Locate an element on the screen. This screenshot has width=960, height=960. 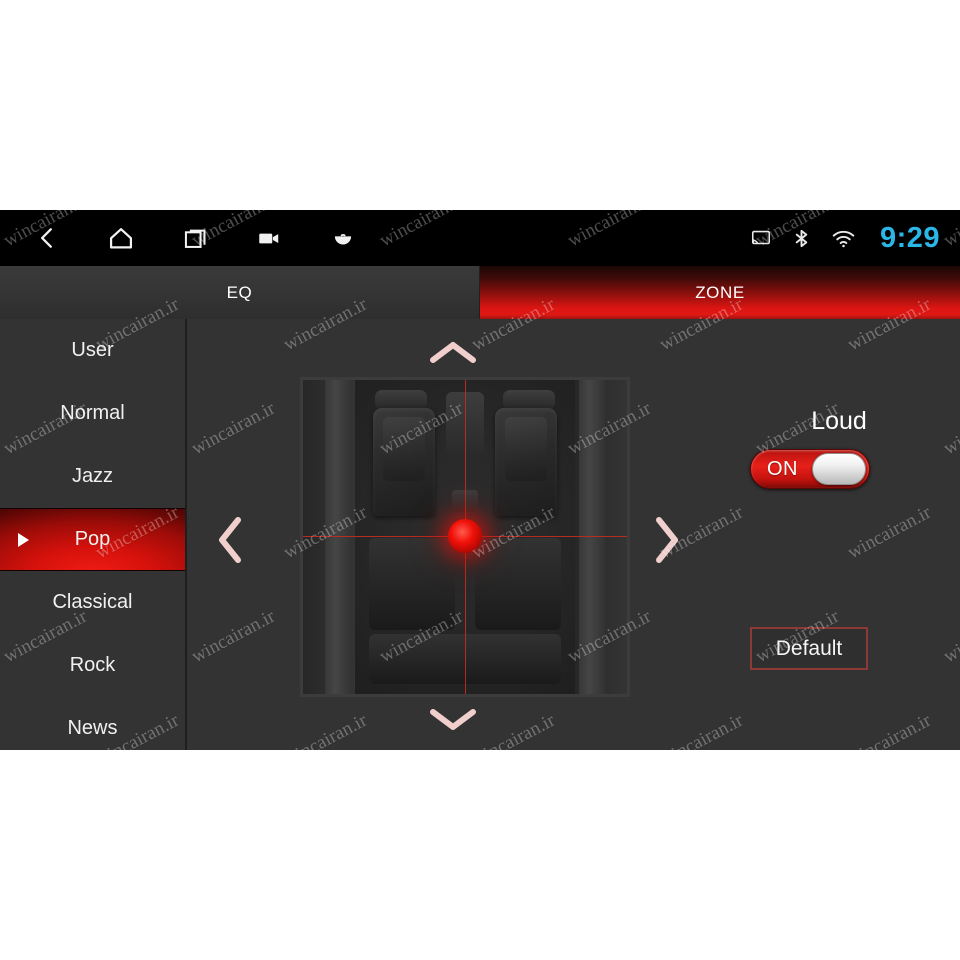
pillar-right is located at coordinates (592, 537).